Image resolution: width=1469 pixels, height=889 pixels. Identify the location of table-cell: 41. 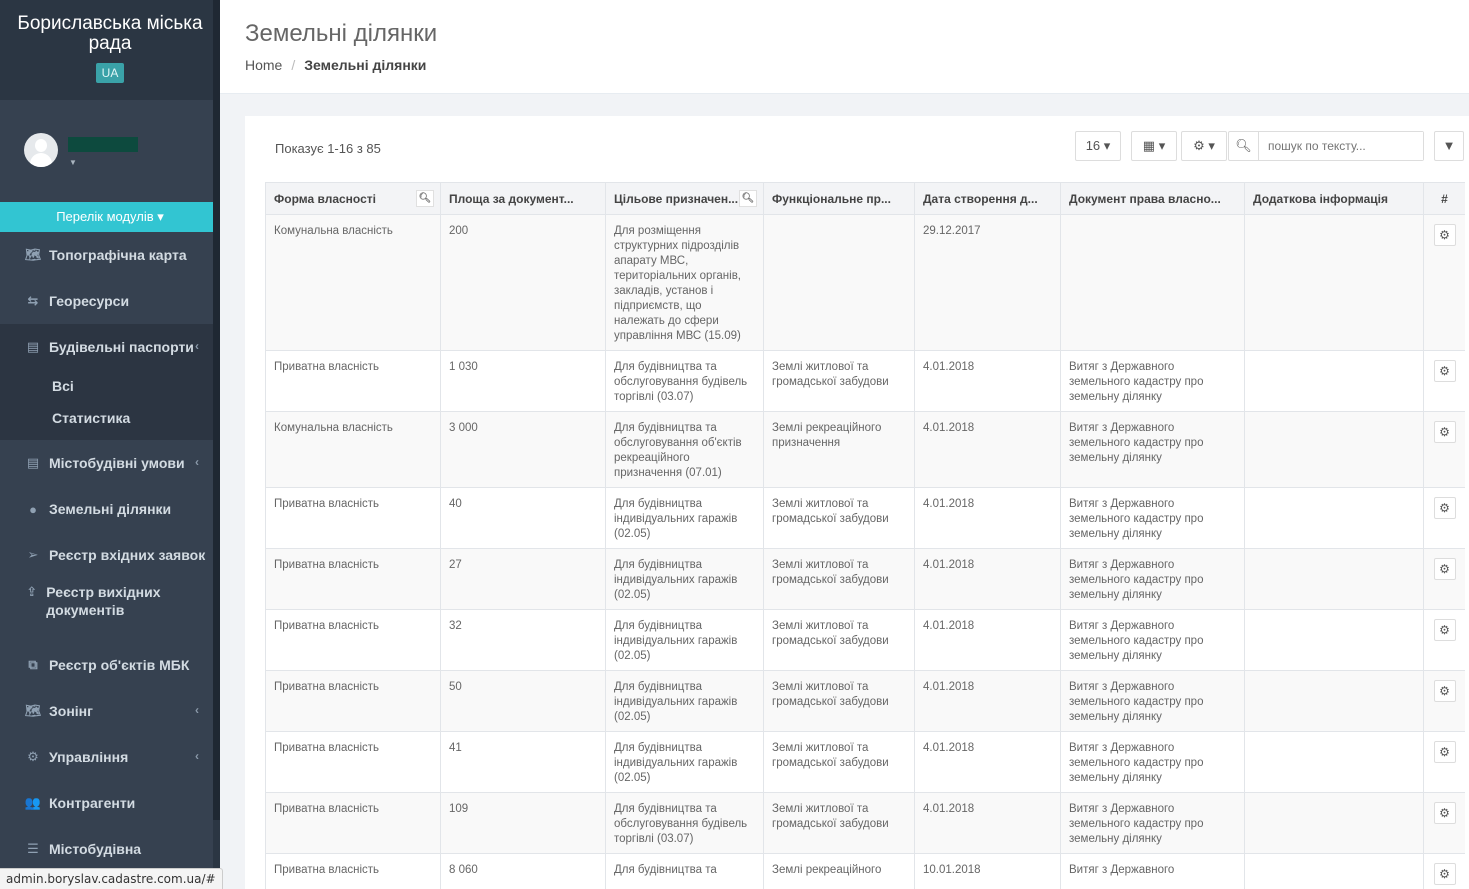
(523, 762).